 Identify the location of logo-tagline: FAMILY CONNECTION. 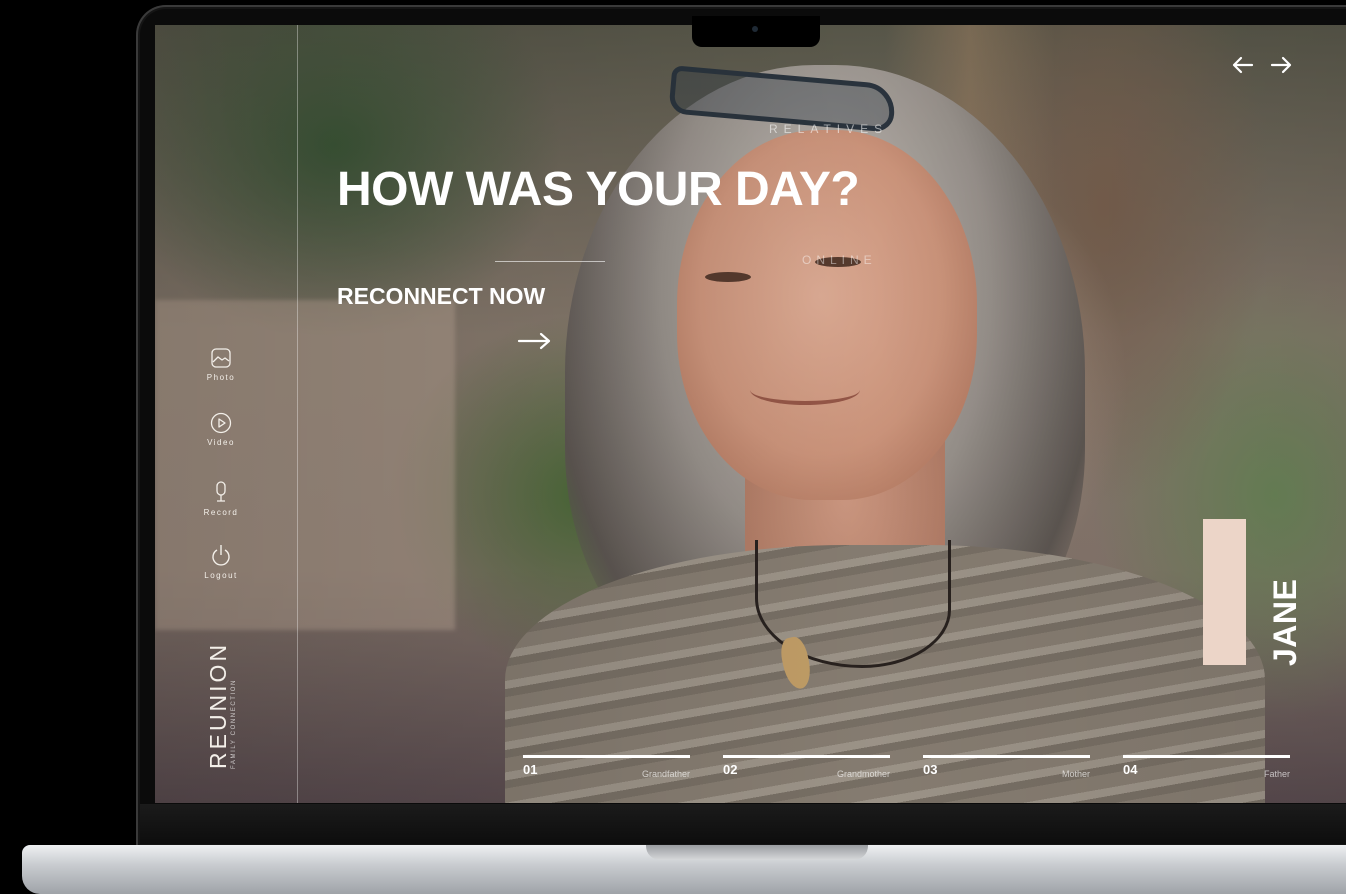
(234, 724).